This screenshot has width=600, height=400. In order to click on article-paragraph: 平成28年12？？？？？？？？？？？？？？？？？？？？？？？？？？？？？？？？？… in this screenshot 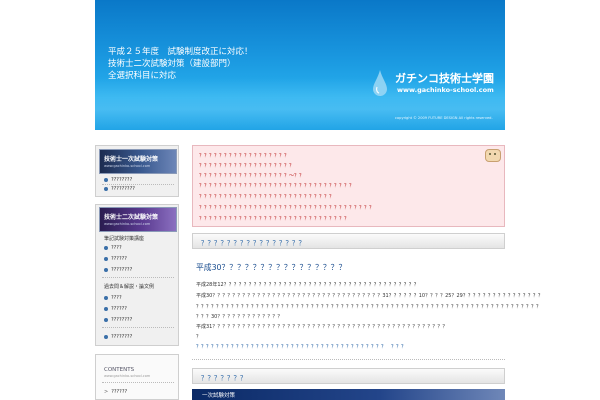, I will do `click(307, 285)`.